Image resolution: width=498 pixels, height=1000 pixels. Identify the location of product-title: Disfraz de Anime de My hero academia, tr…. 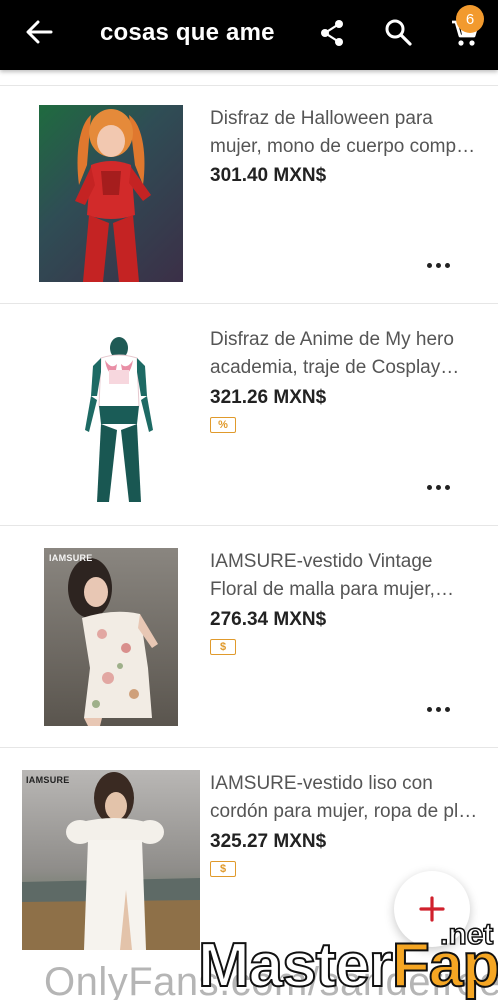
(345, 354).